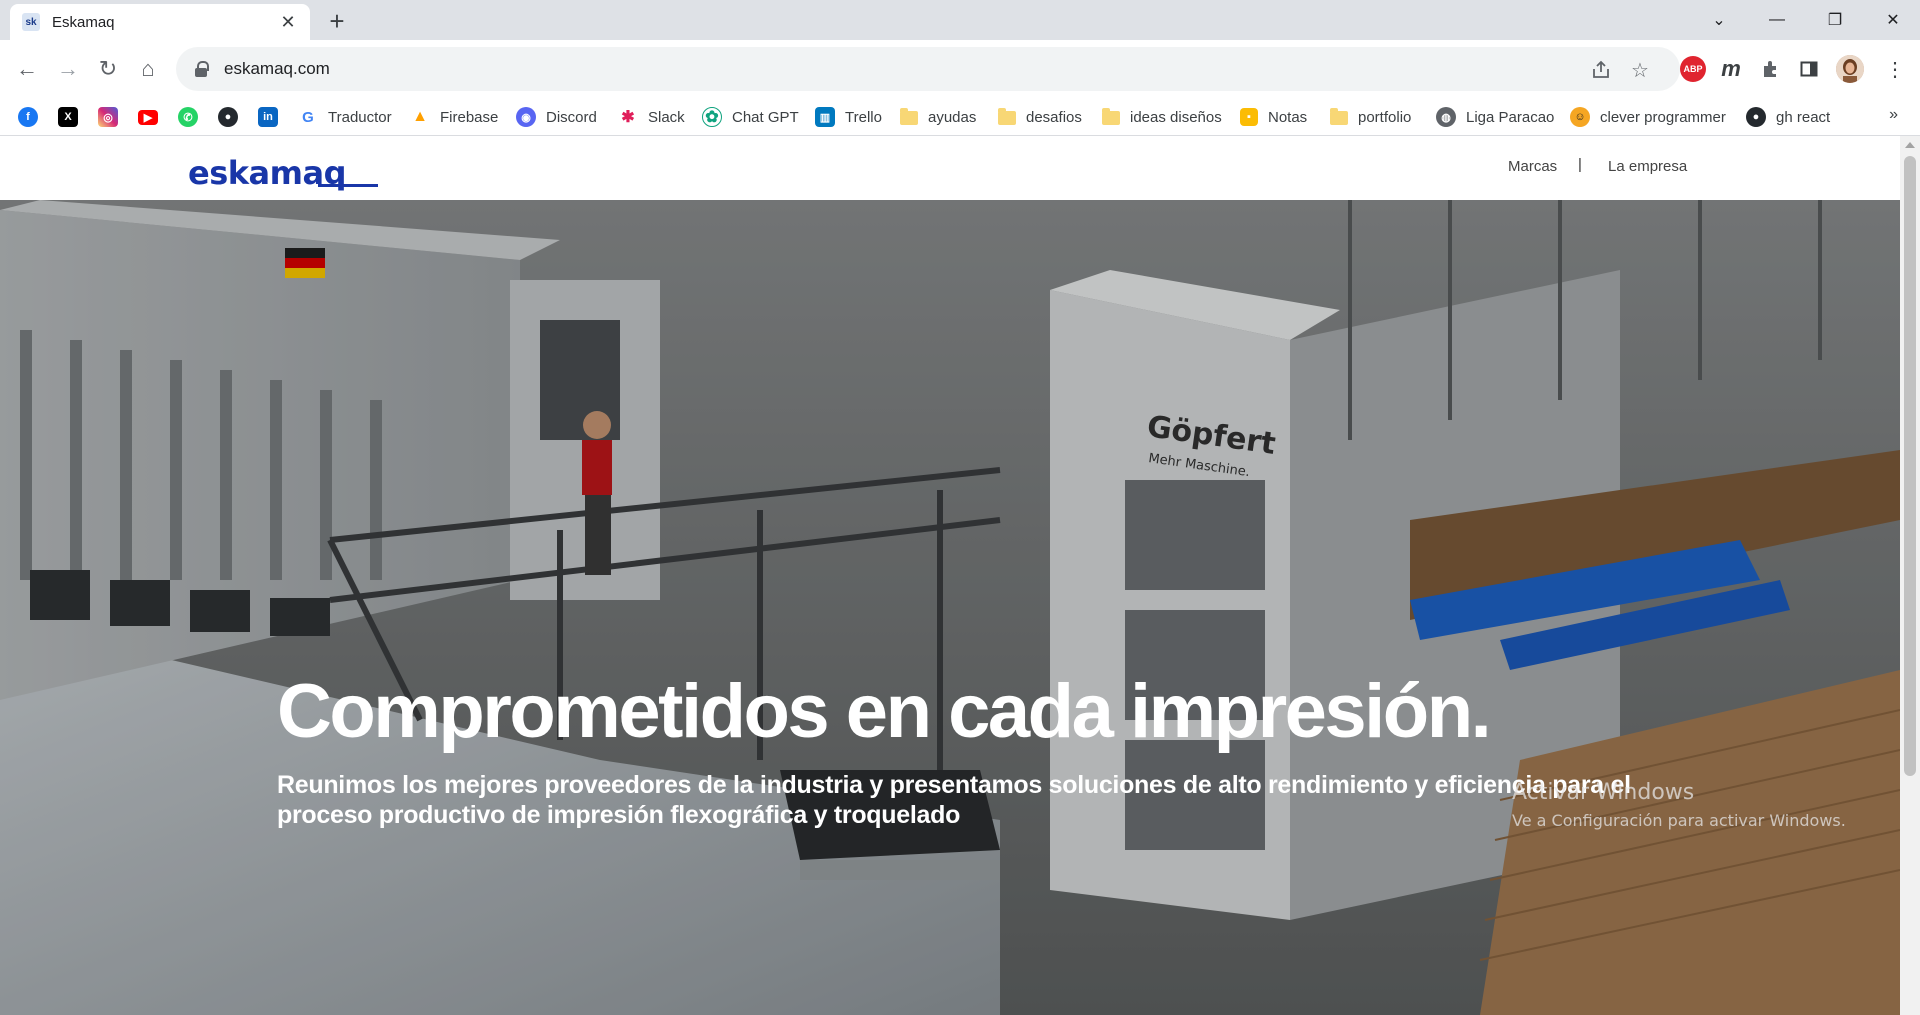 The height and width of the screenshot is (1015, 1920). I want to click on nav-link-marcas: Marcas, so click(1532, 166).